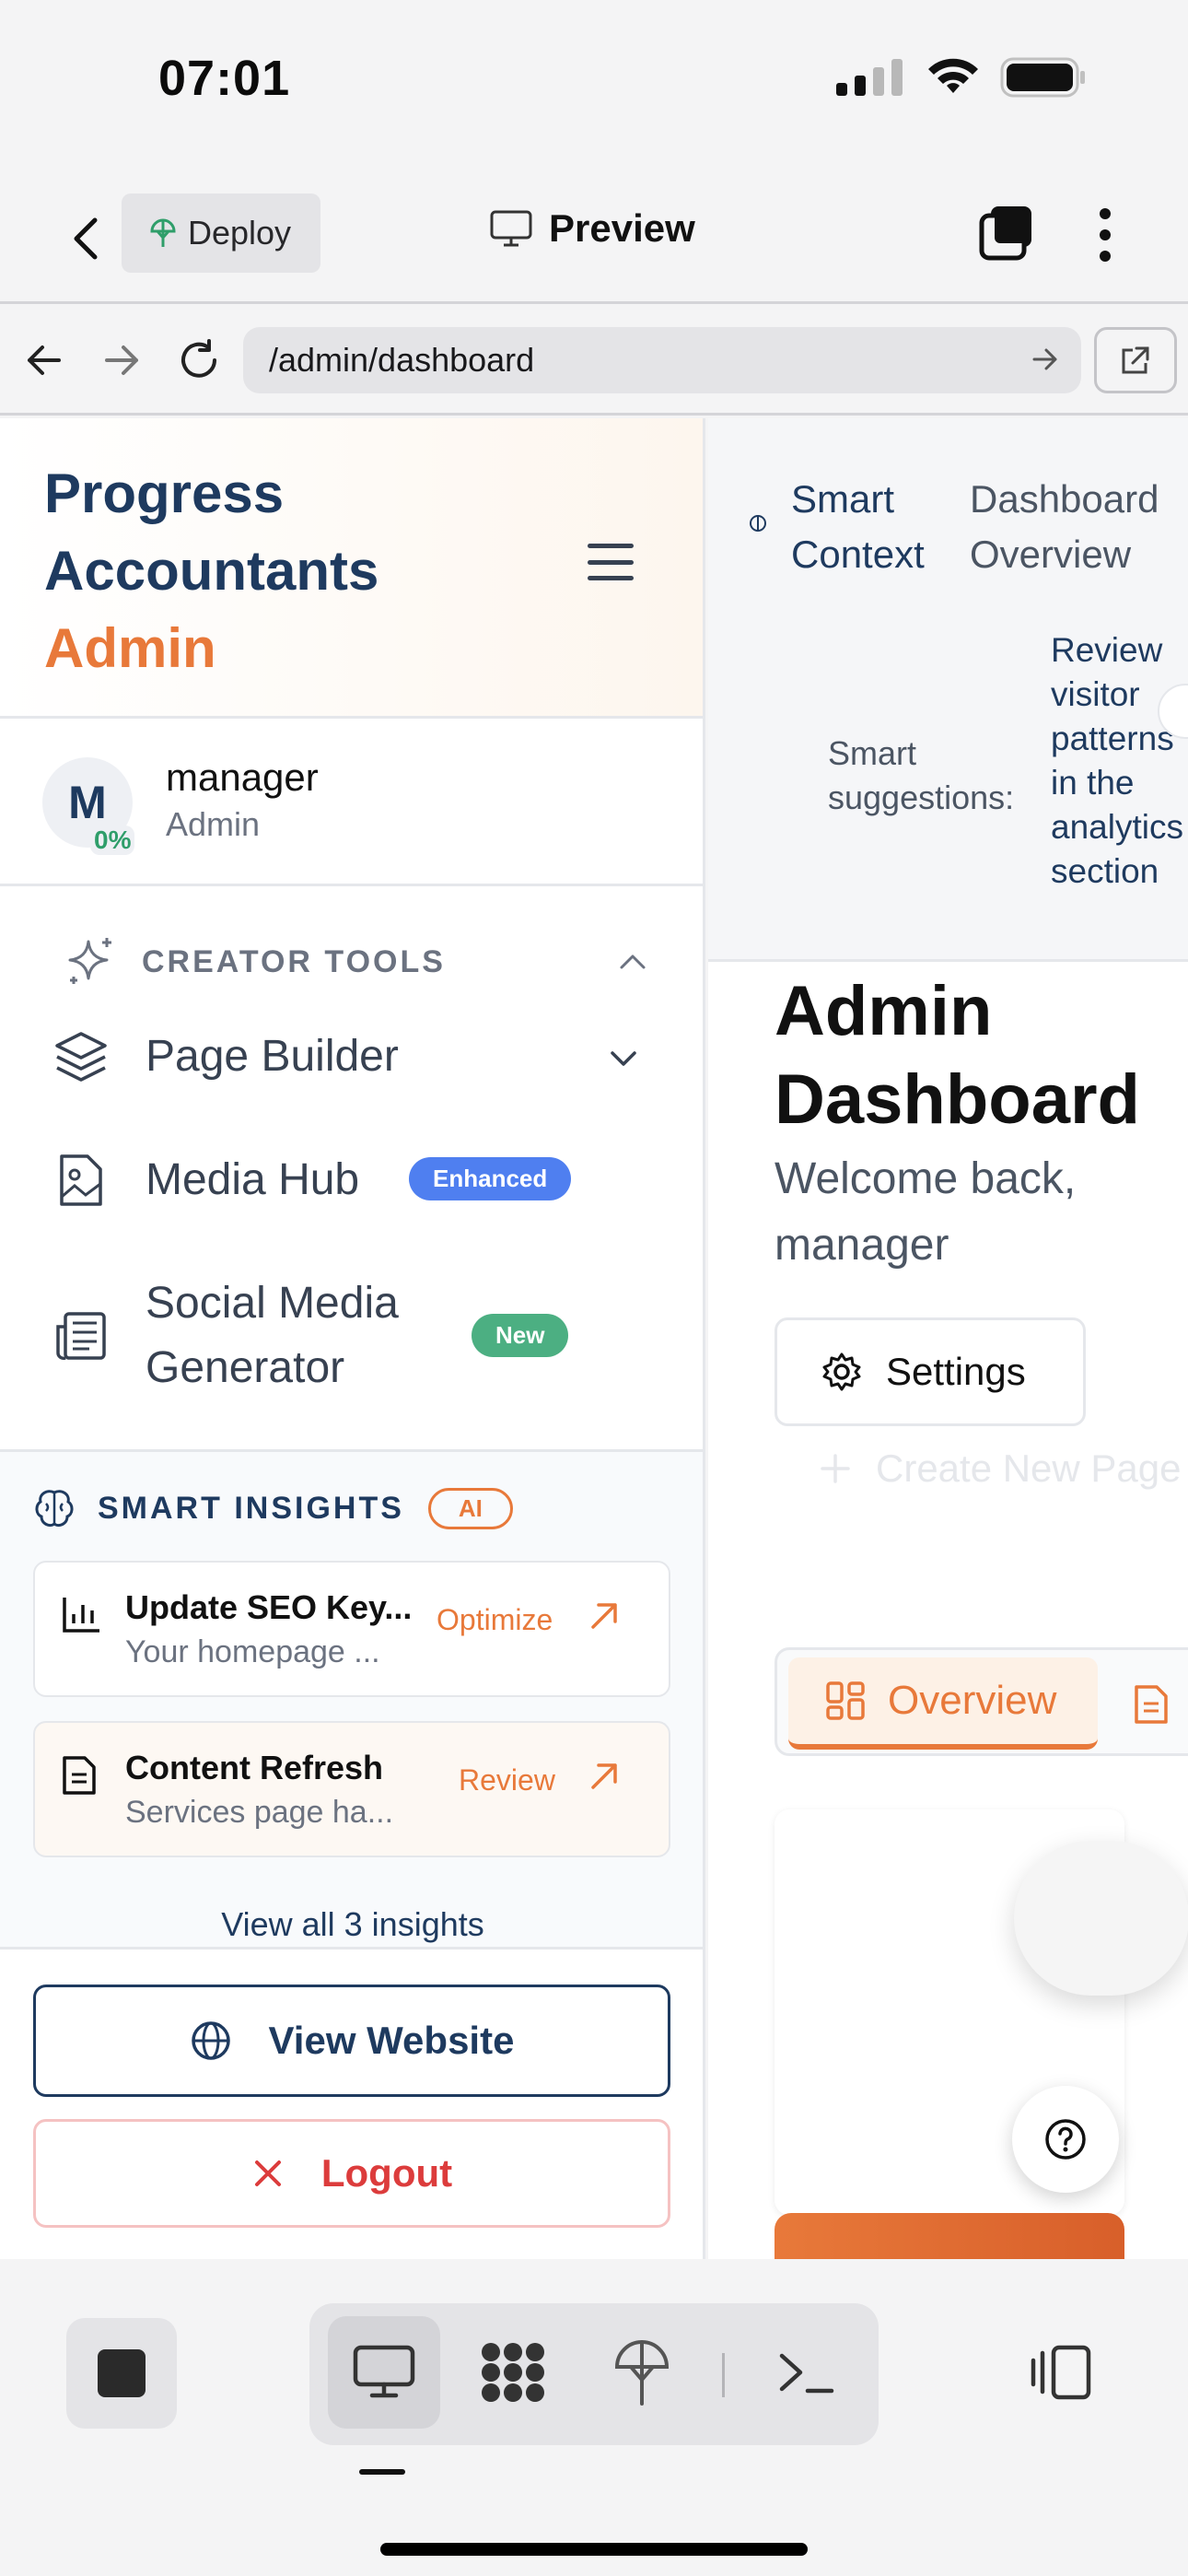 Image resolution: width=1188 pixels, height=2576 pixels. I want to click on arrow-right-icon, so click(121, 360).